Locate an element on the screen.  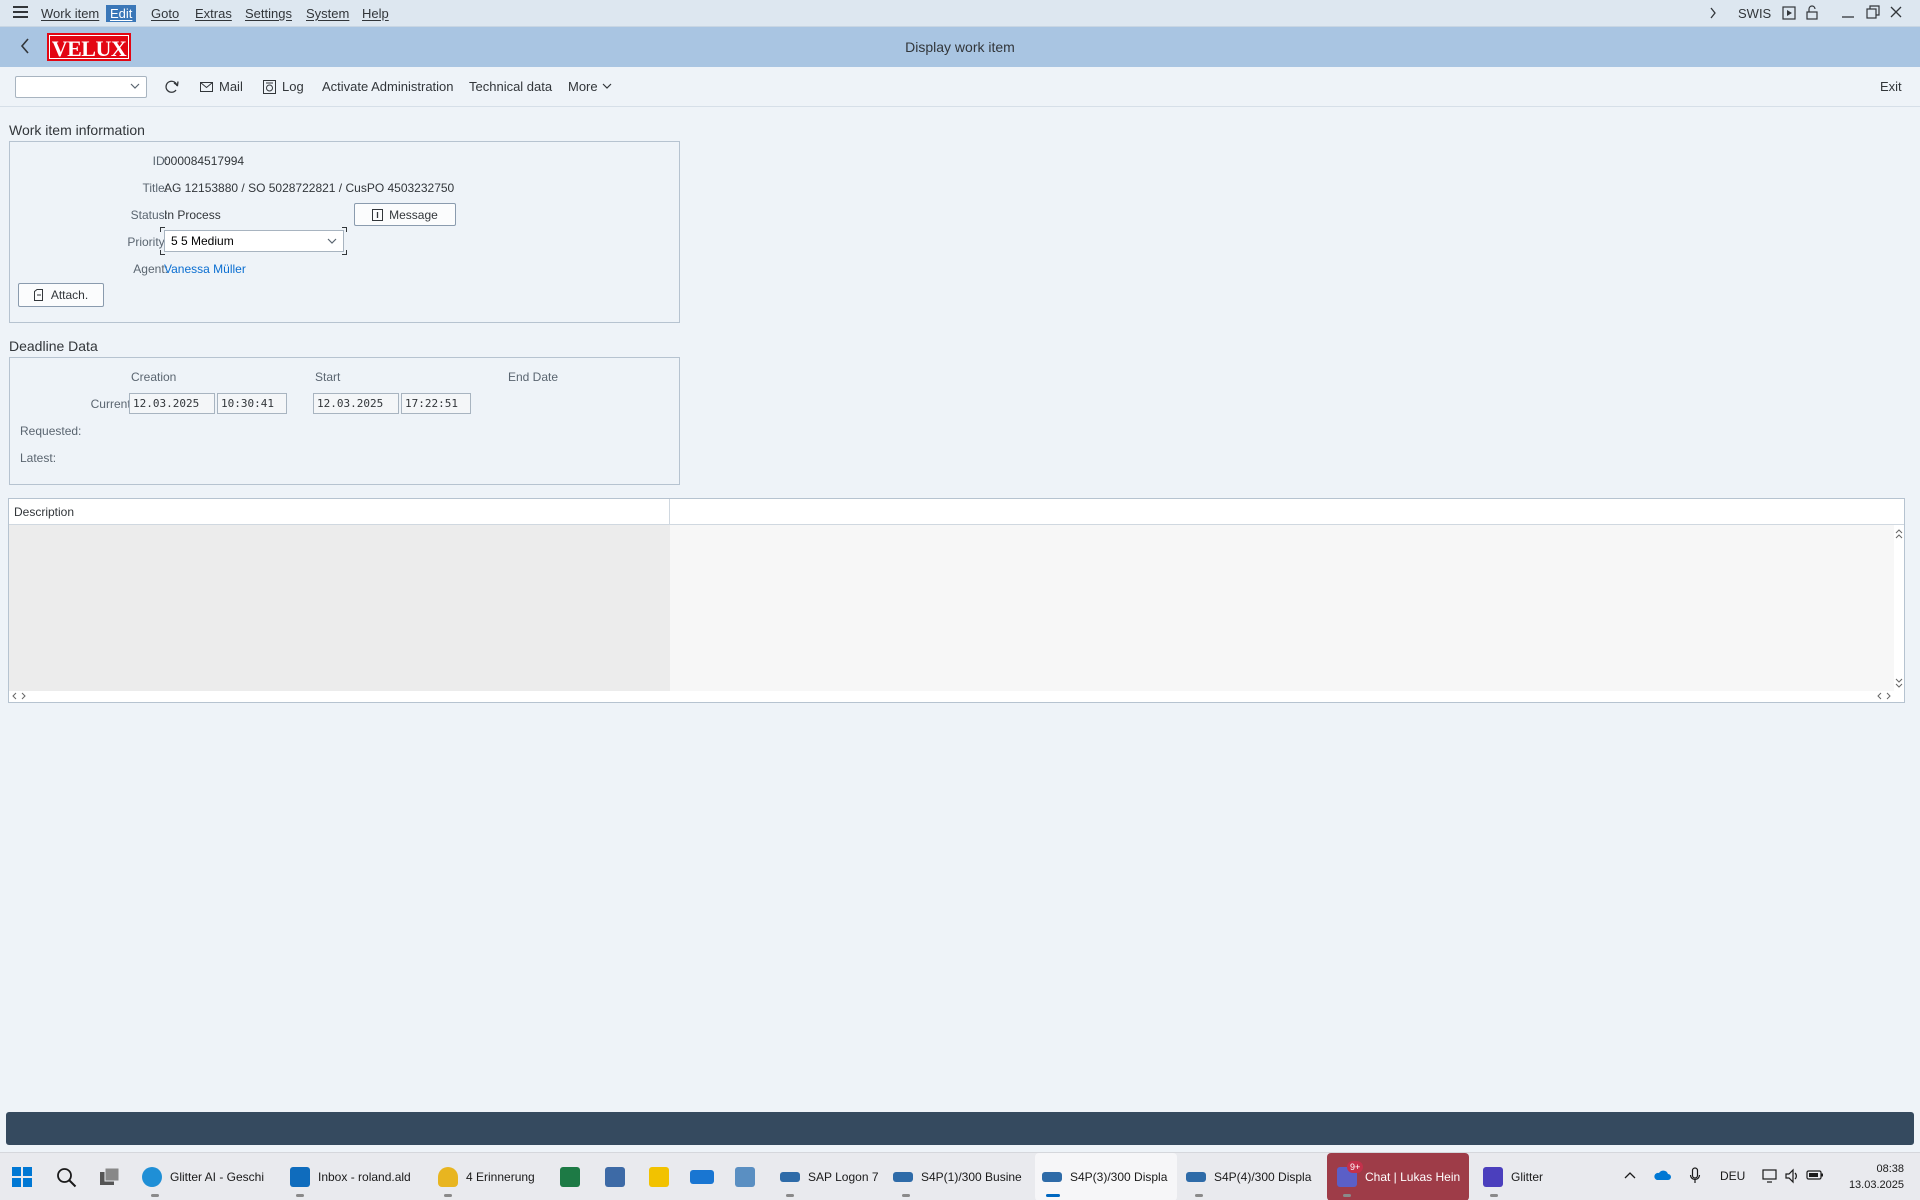
more-button: More is located at coordinates (590, 86).